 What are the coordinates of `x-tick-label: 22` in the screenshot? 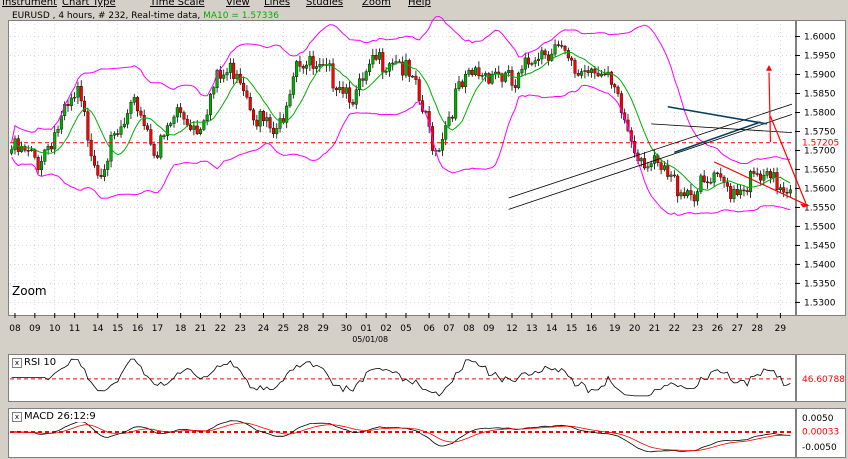 It's located at (674, 329).